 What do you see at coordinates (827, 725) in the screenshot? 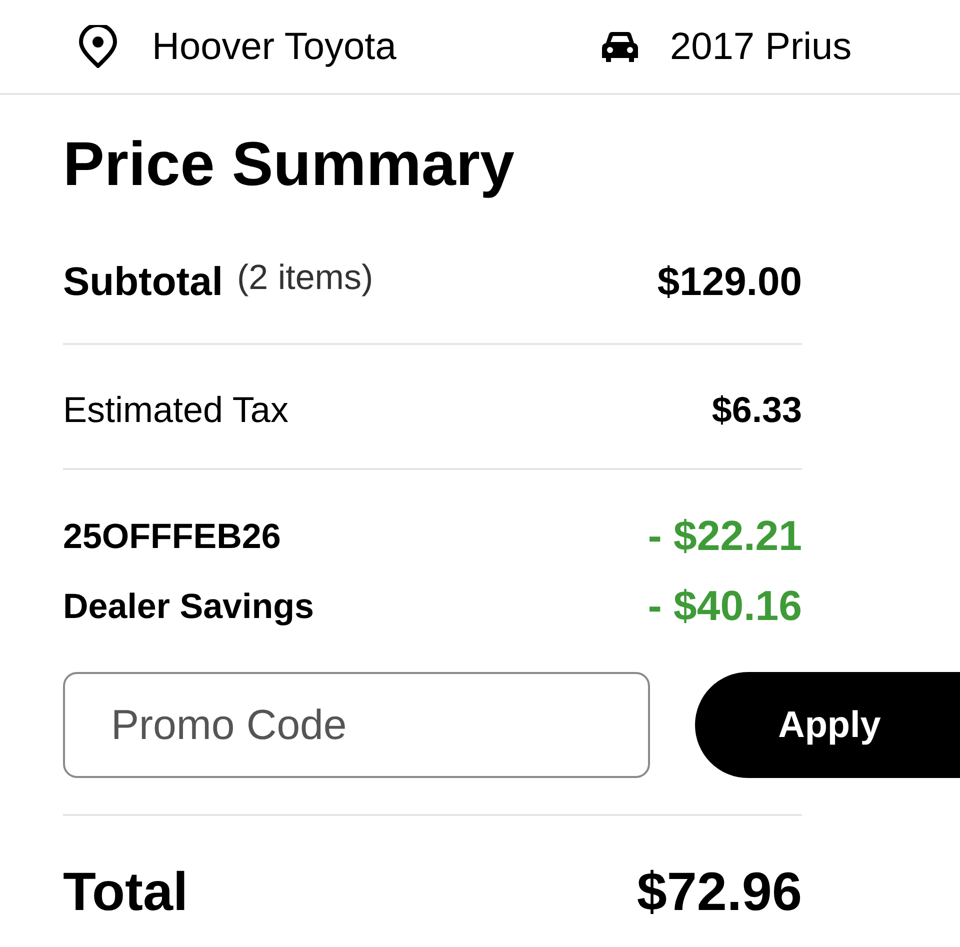
I see `apply-button: Apply` at bounding box center [827, 725].